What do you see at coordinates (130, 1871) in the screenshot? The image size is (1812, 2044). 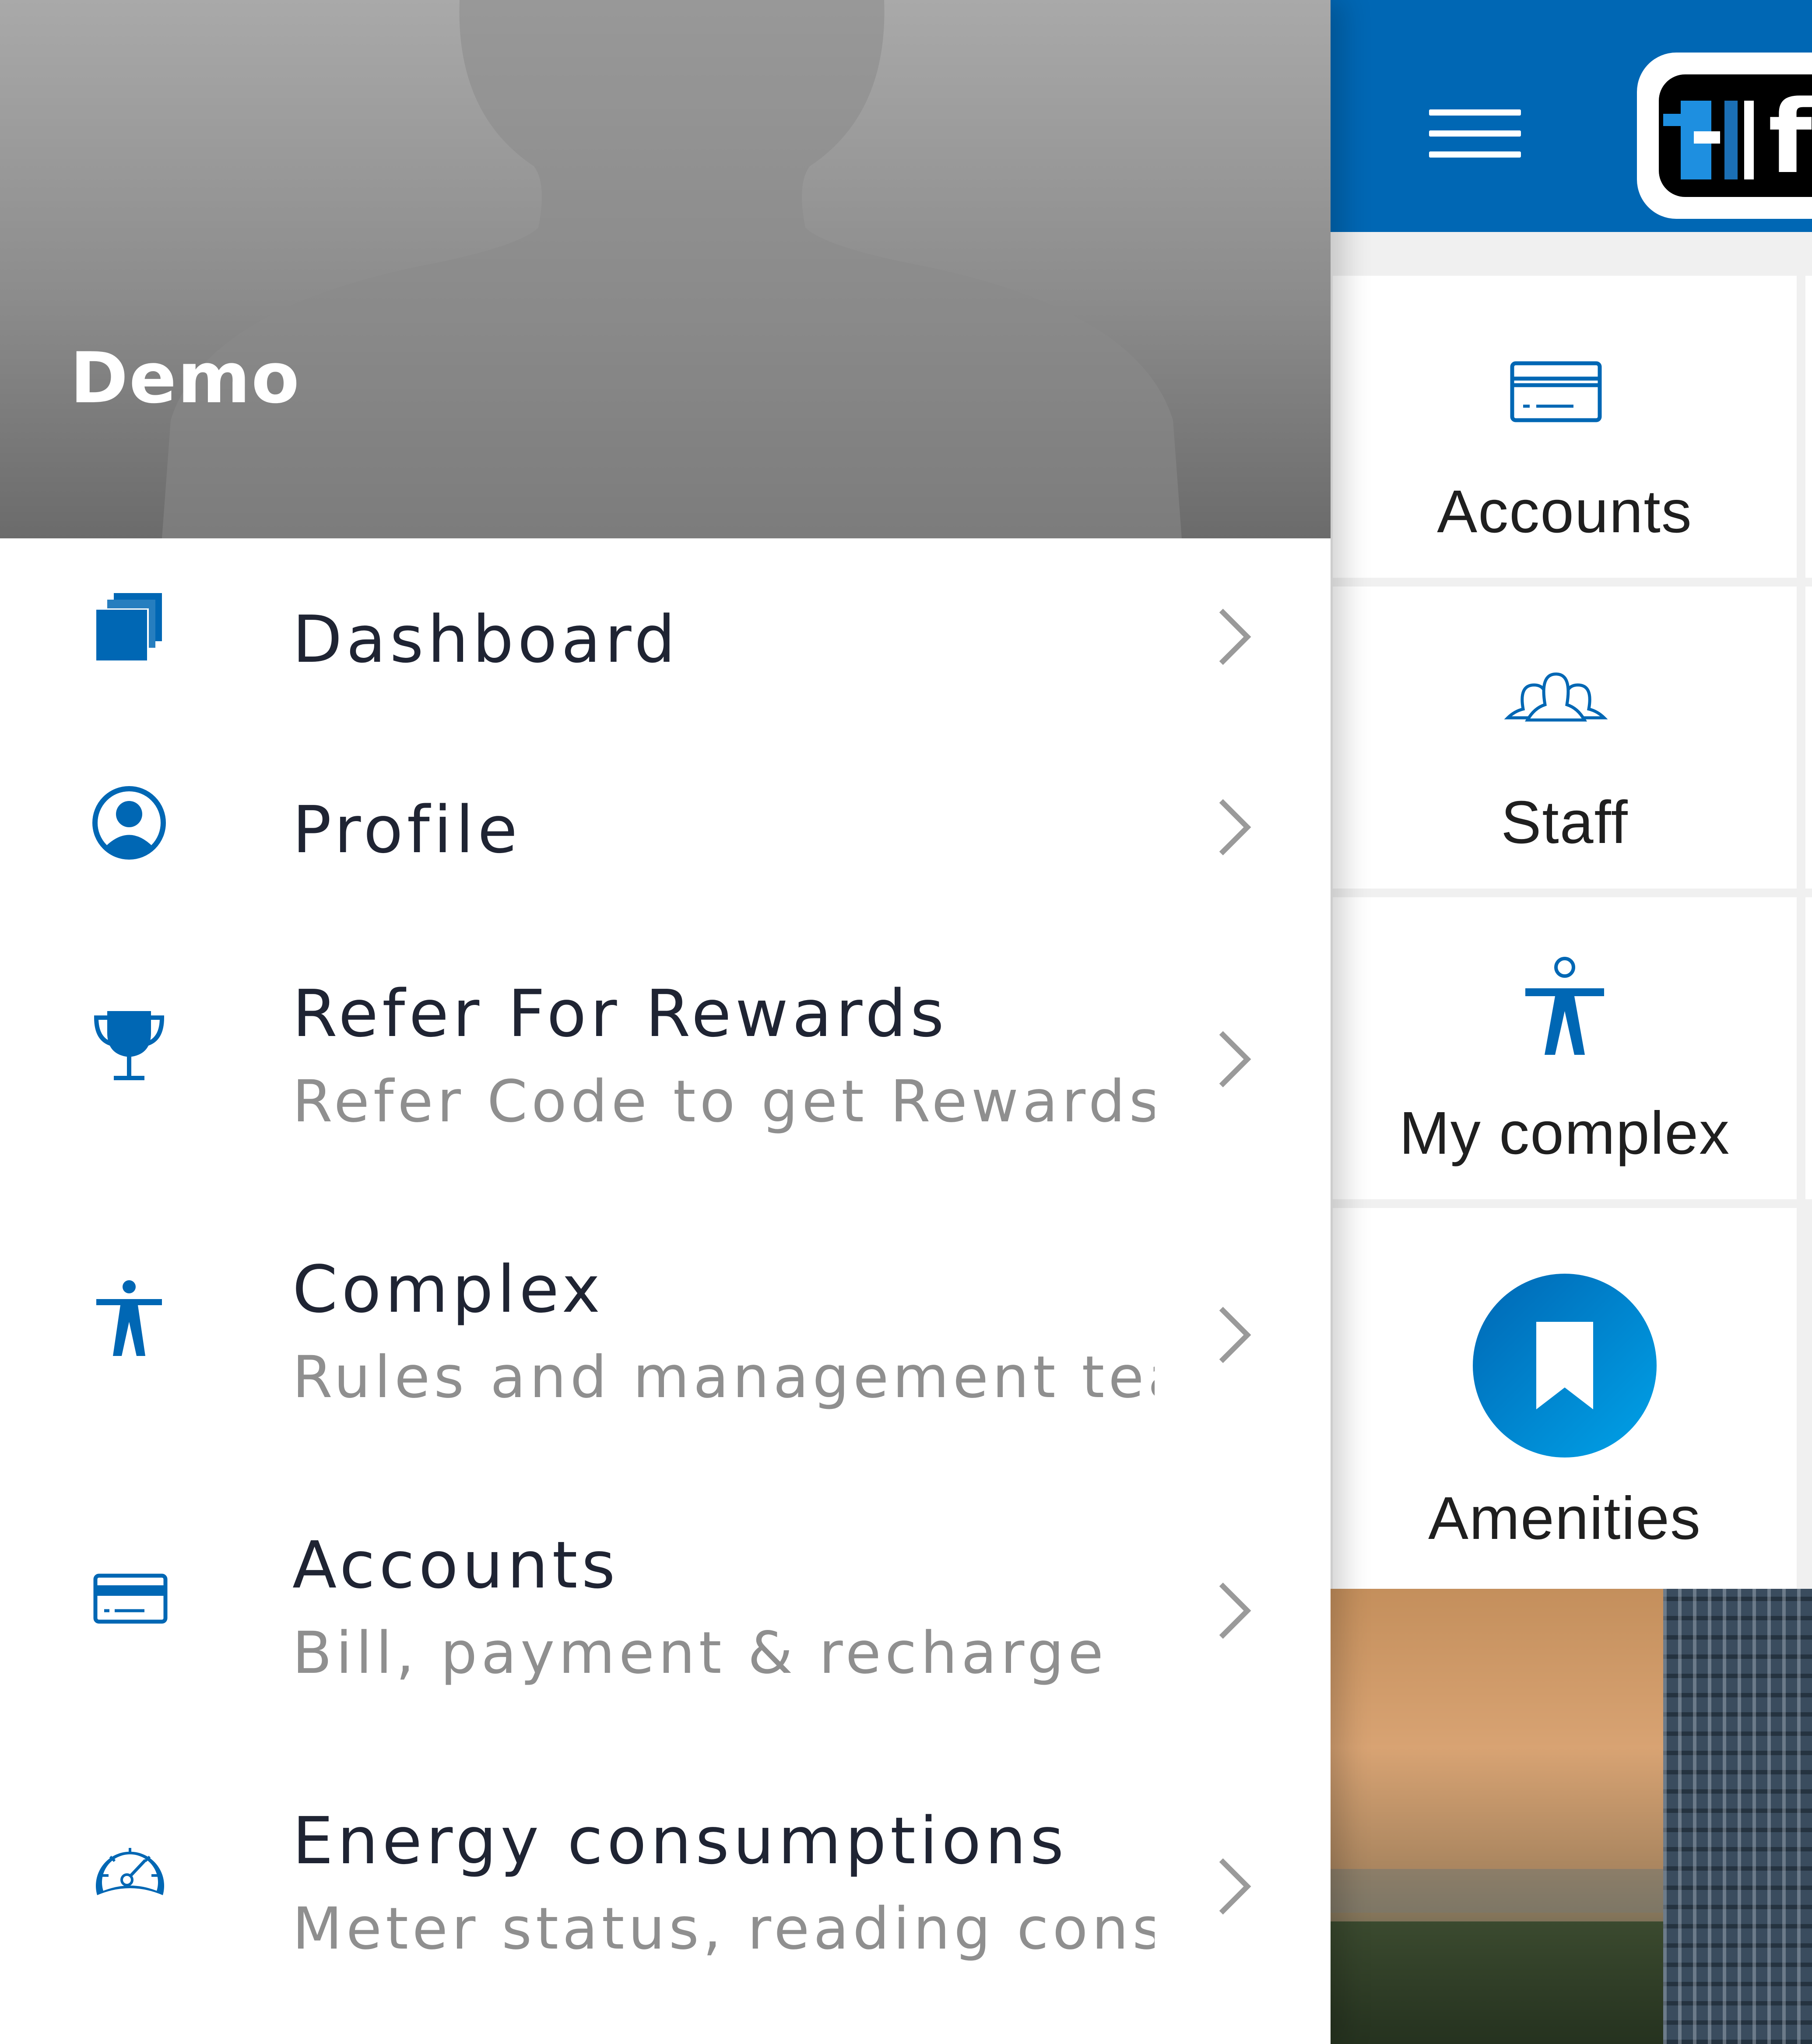 I see `speedometer-icon` at bounding box center [130, 1871].